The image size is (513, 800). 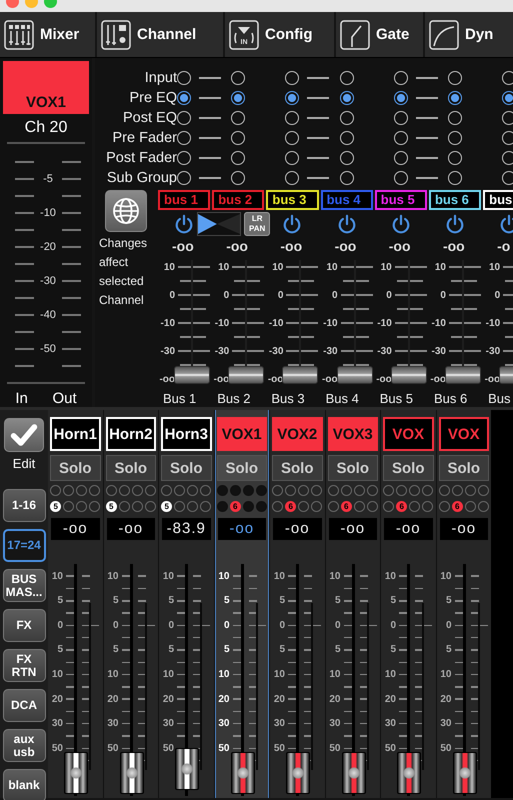 What do you see at coordinates (24, 545) in the screenshot?
I see `bank-button: 17=24` at bounding box center [24, 545].